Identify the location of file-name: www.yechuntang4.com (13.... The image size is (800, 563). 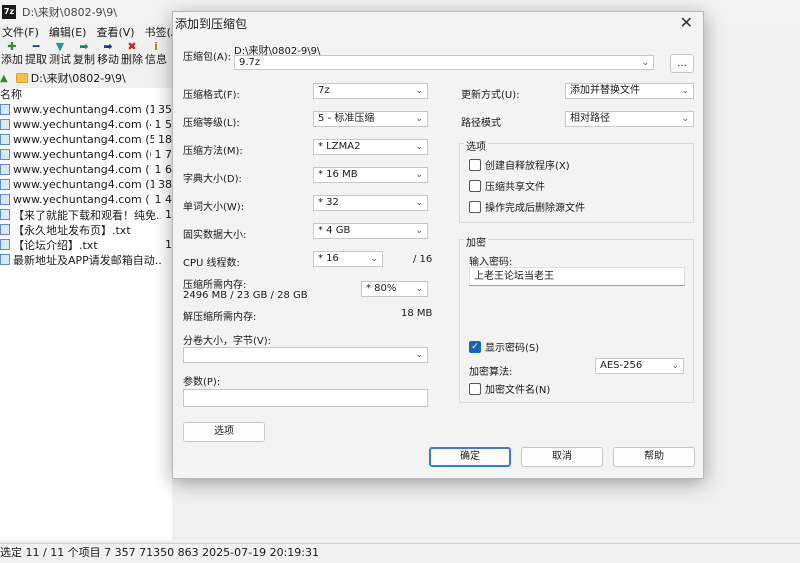
(82, 199).